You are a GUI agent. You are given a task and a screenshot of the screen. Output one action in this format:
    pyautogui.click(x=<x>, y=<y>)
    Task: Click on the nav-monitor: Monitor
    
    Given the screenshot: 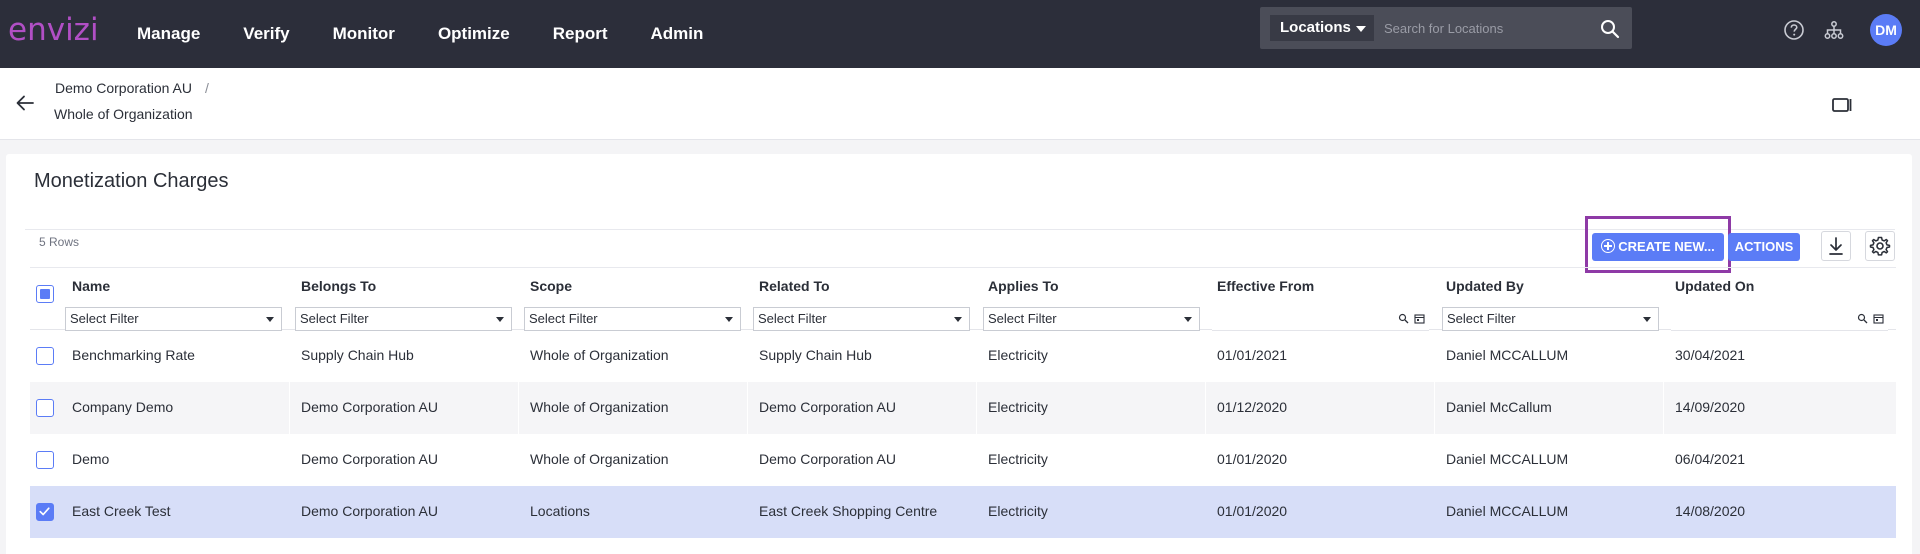 What is the action you would take?
    pyautogui.click(x=364, y=34)
    